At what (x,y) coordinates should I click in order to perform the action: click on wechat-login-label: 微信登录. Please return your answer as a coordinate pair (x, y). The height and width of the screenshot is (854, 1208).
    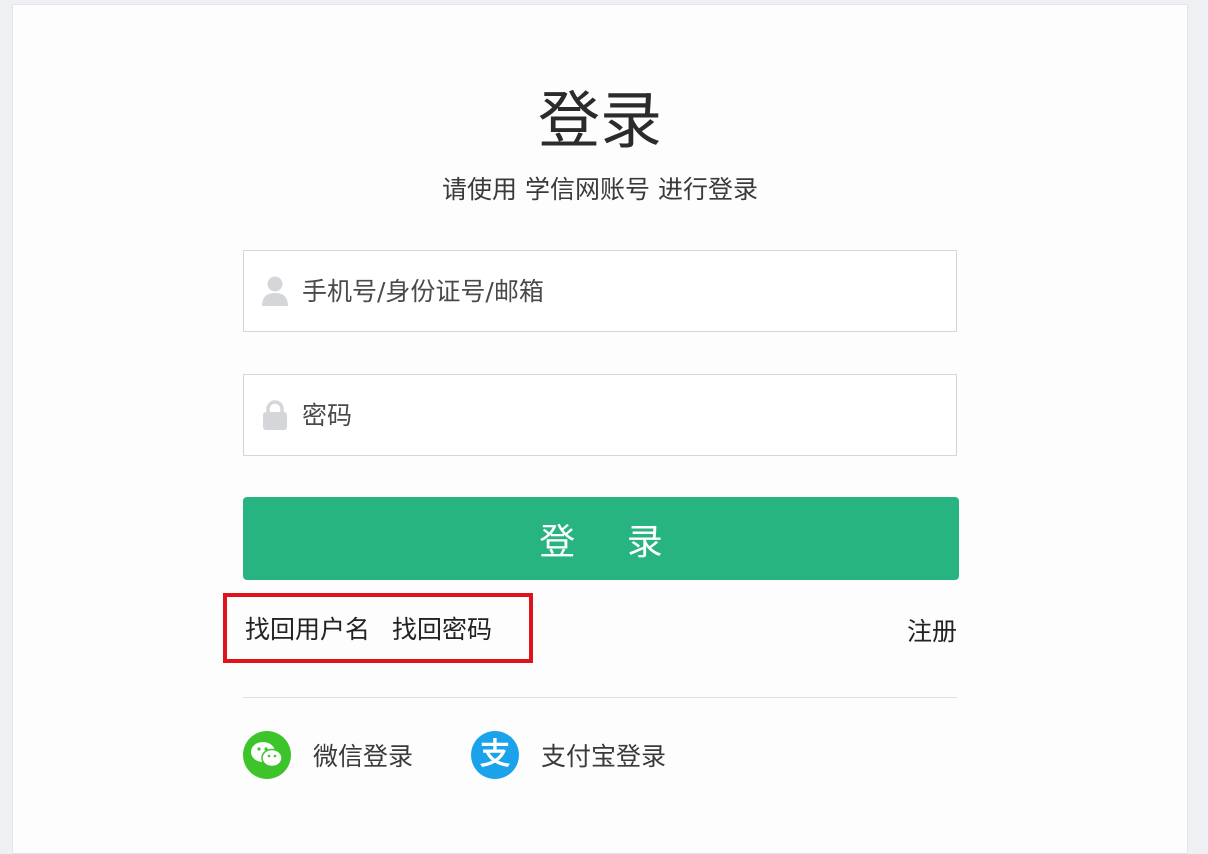
    Looking at the image, I should click on (363, 756).